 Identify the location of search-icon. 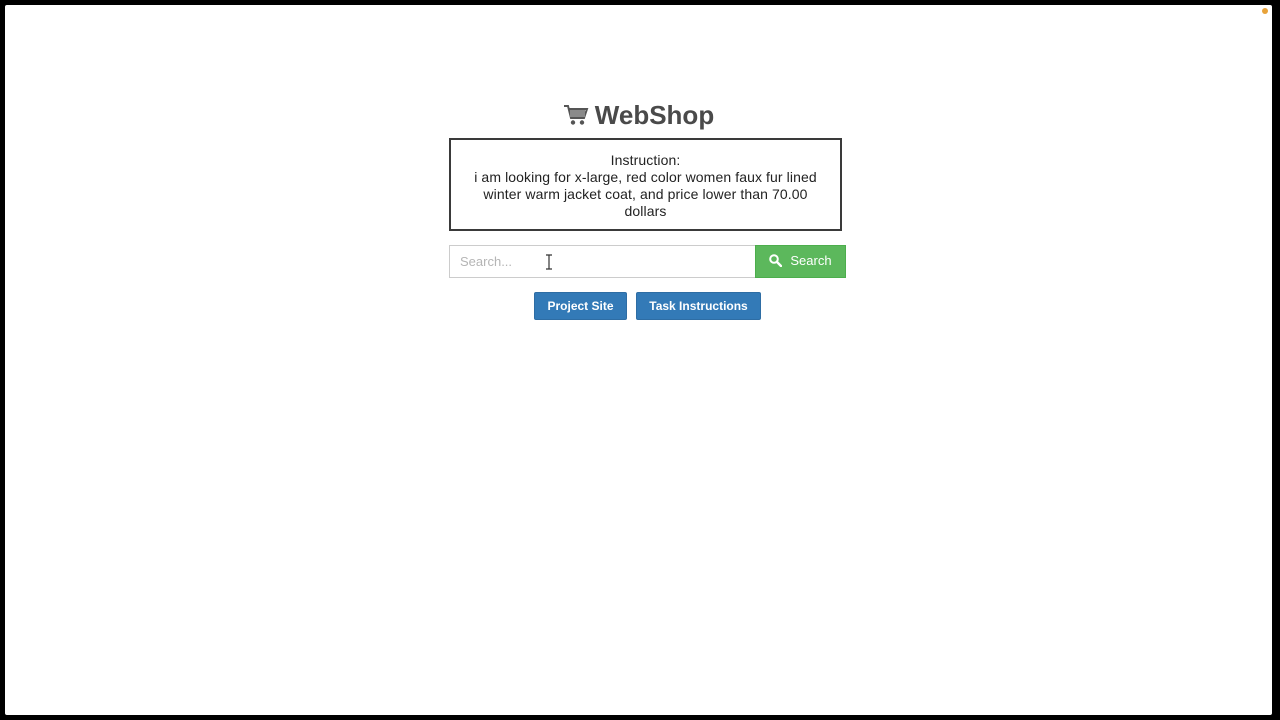
(776, 262).